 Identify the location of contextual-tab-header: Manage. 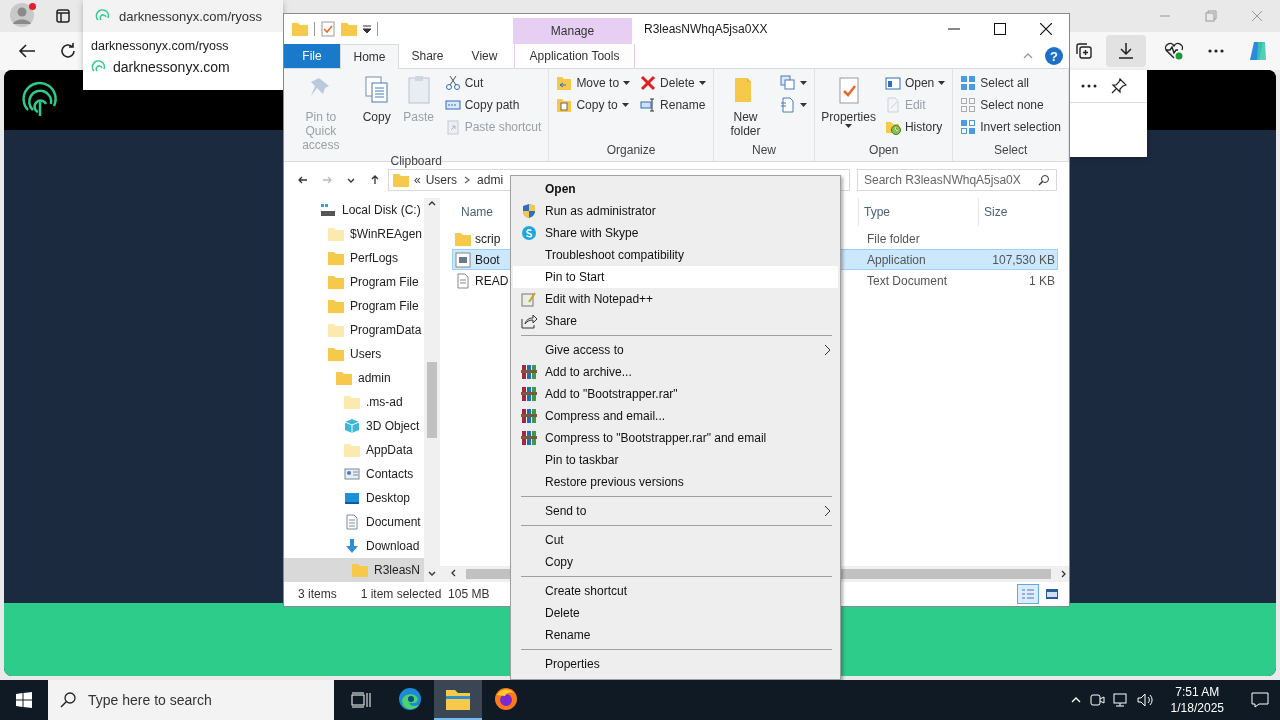
(572, 31).